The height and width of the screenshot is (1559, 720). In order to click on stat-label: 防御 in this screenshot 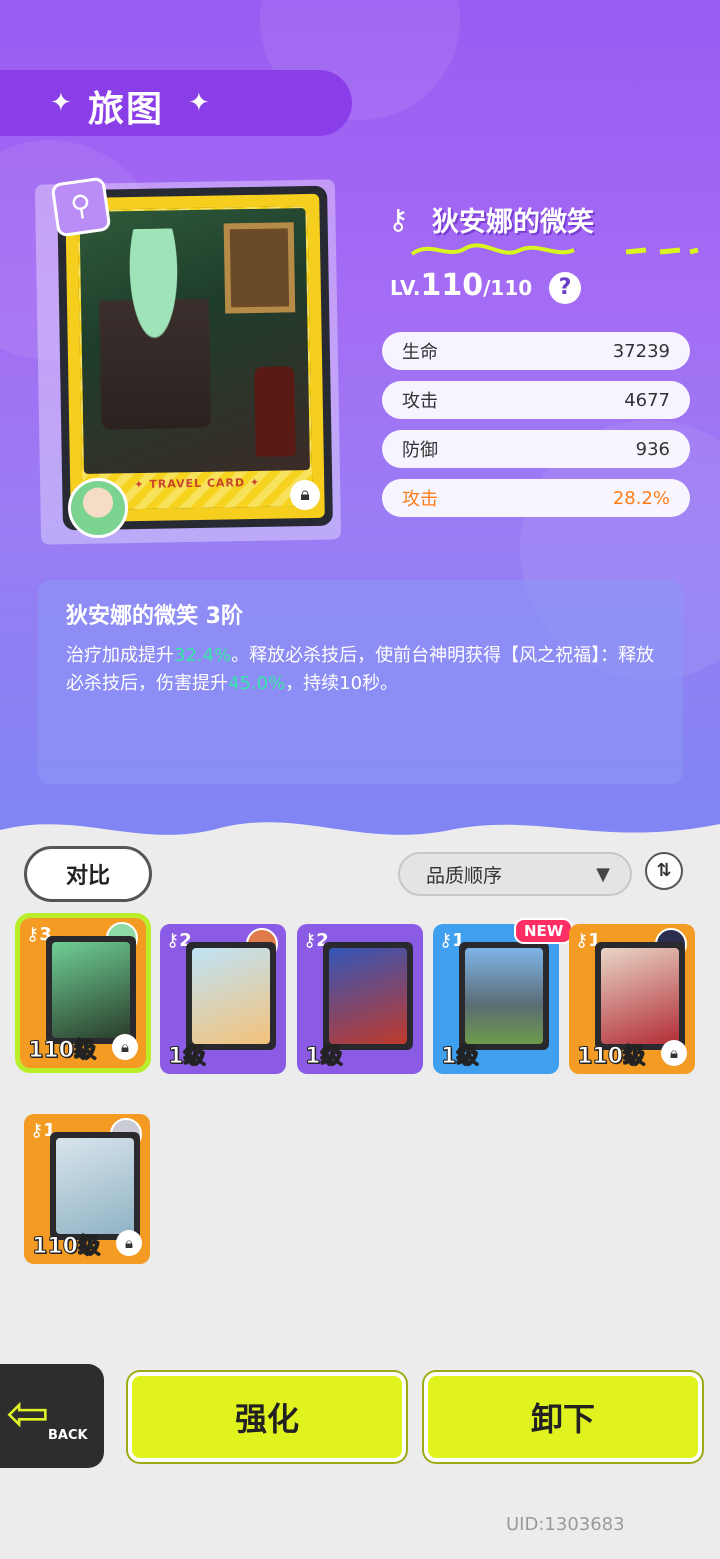, I will do `click(420, 450)`.